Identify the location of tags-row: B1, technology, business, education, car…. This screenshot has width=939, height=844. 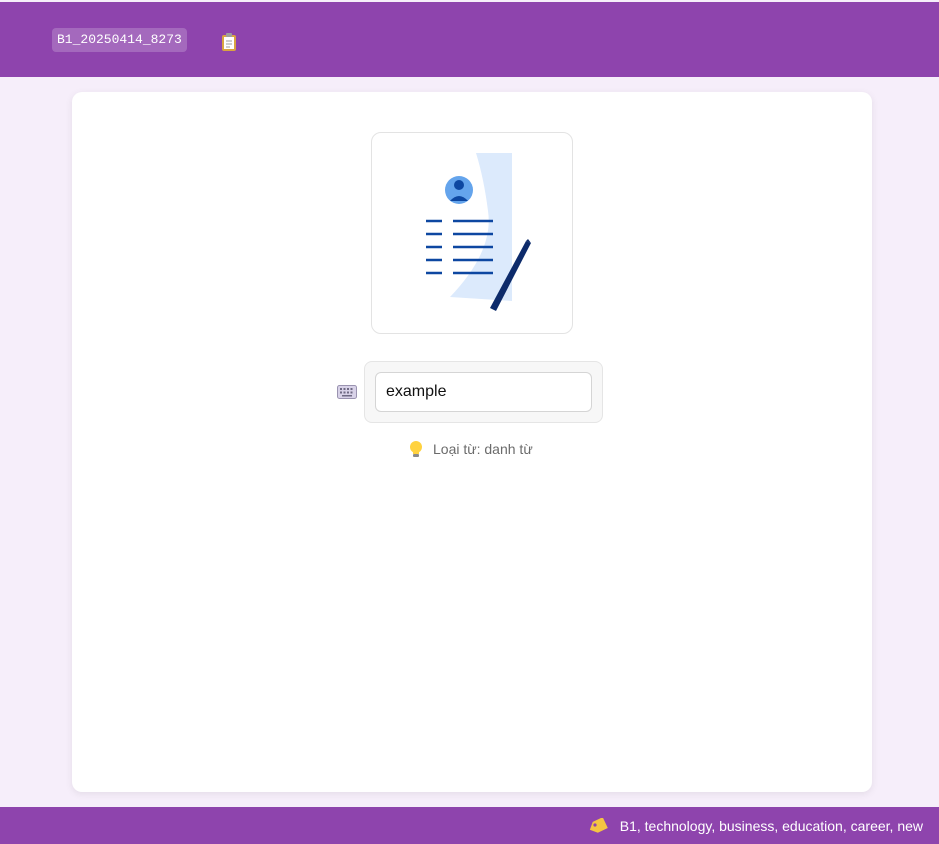
(755, 825).